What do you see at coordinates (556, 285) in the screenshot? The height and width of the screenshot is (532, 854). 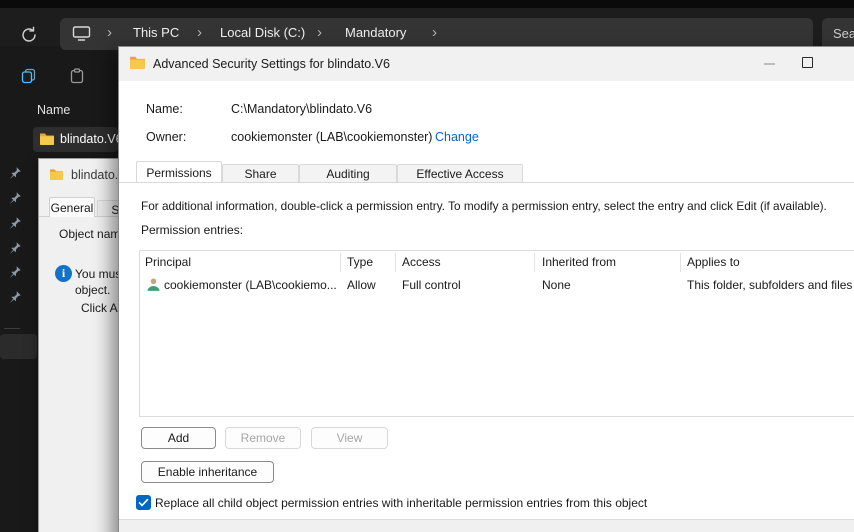 I see `cell-inherited-from: None` at bounding box center [556, 285].